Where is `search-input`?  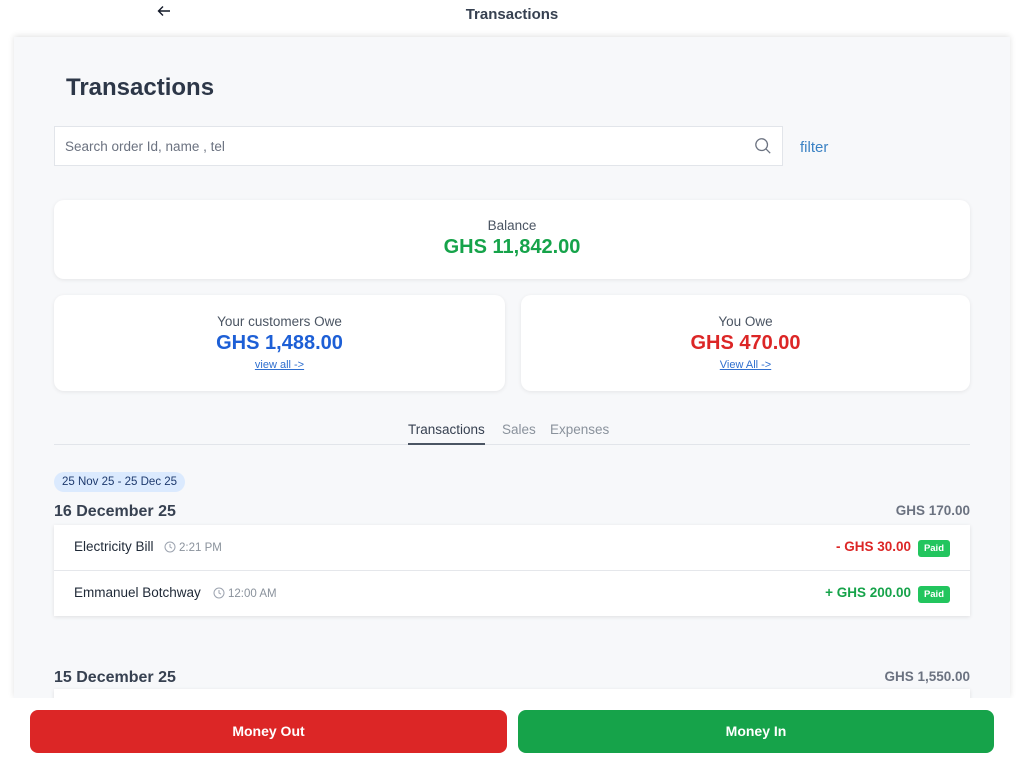 search-input is located at coordinates (405, 146).